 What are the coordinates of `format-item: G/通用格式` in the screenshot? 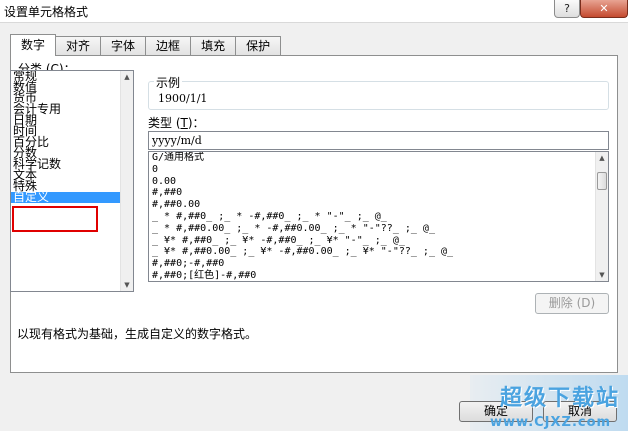 It's located at (378, 158).